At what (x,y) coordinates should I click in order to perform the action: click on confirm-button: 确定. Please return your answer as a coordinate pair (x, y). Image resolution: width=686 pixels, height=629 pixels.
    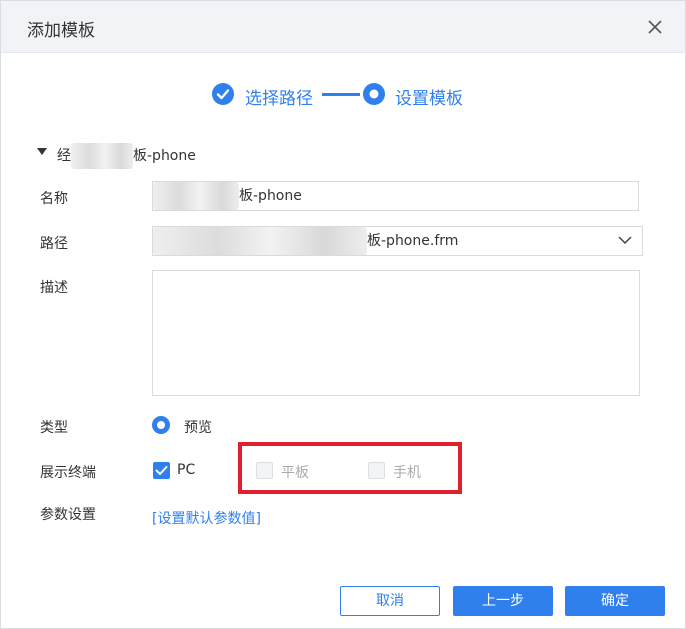
    Looking at the image, I should click on (615, 601).